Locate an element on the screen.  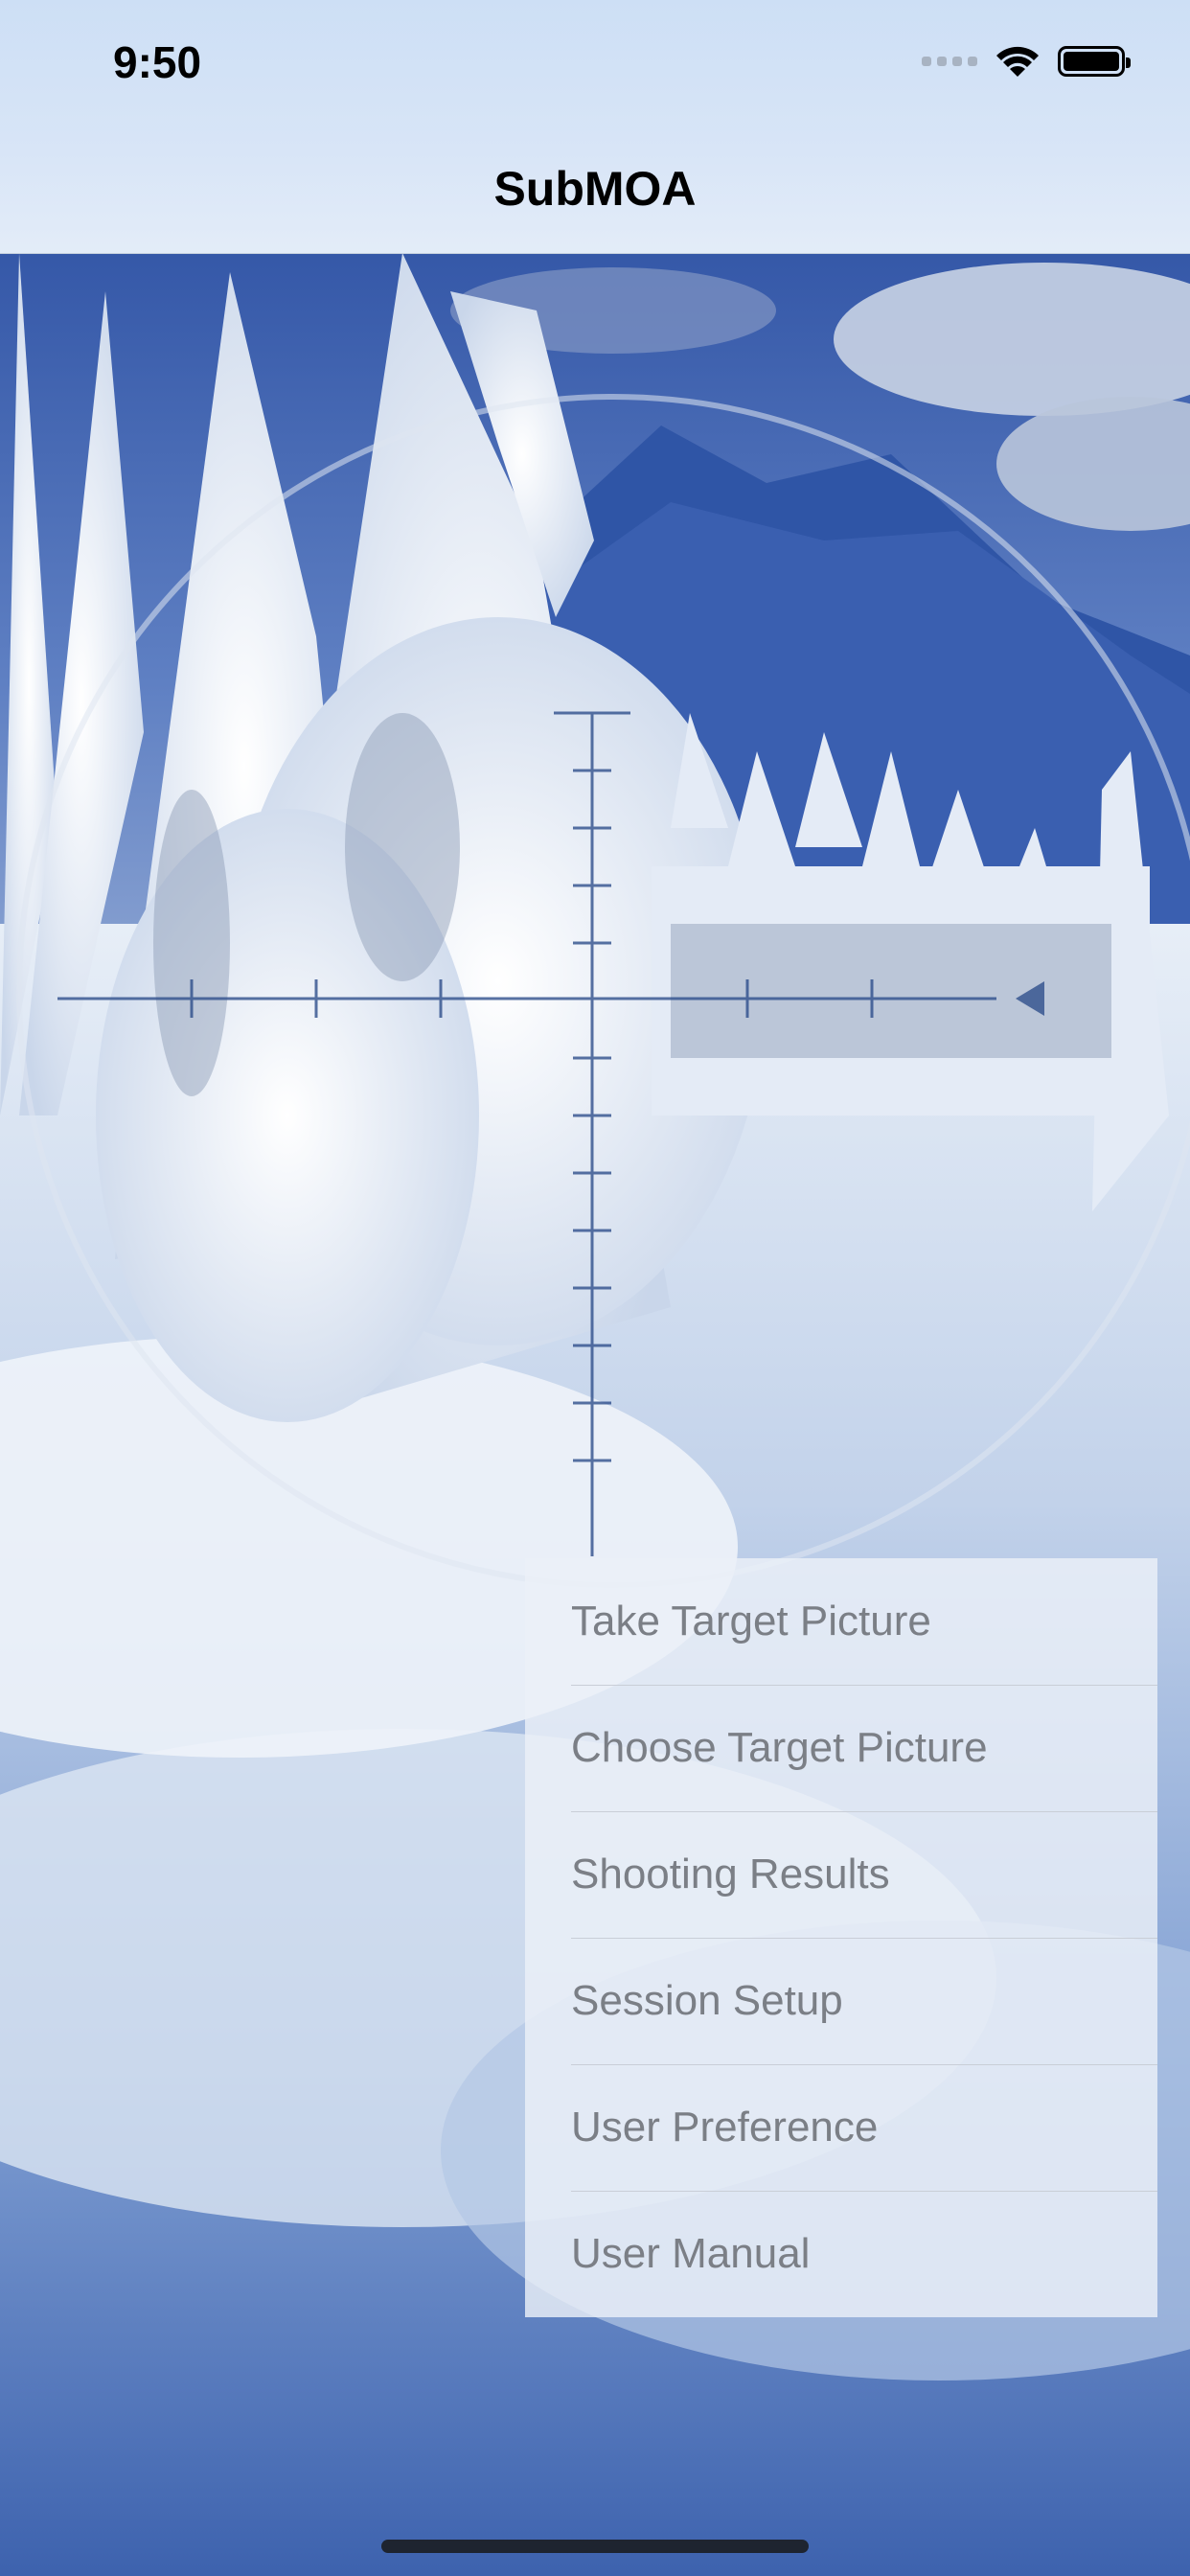
menu-item-choose-target-picture: Choose Target Picture is located at coordinates (841, 1748).